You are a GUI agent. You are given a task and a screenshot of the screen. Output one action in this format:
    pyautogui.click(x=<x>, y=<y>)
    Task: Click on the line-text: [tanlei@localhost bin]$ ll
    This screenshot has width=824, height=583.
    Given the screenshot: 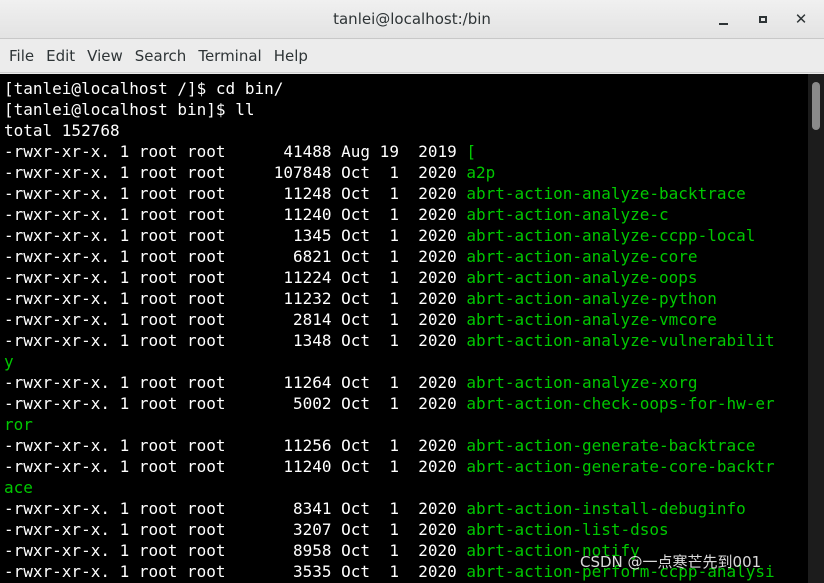 What is the action you would take?
    pyautogui.click(x=129, y=109)
    